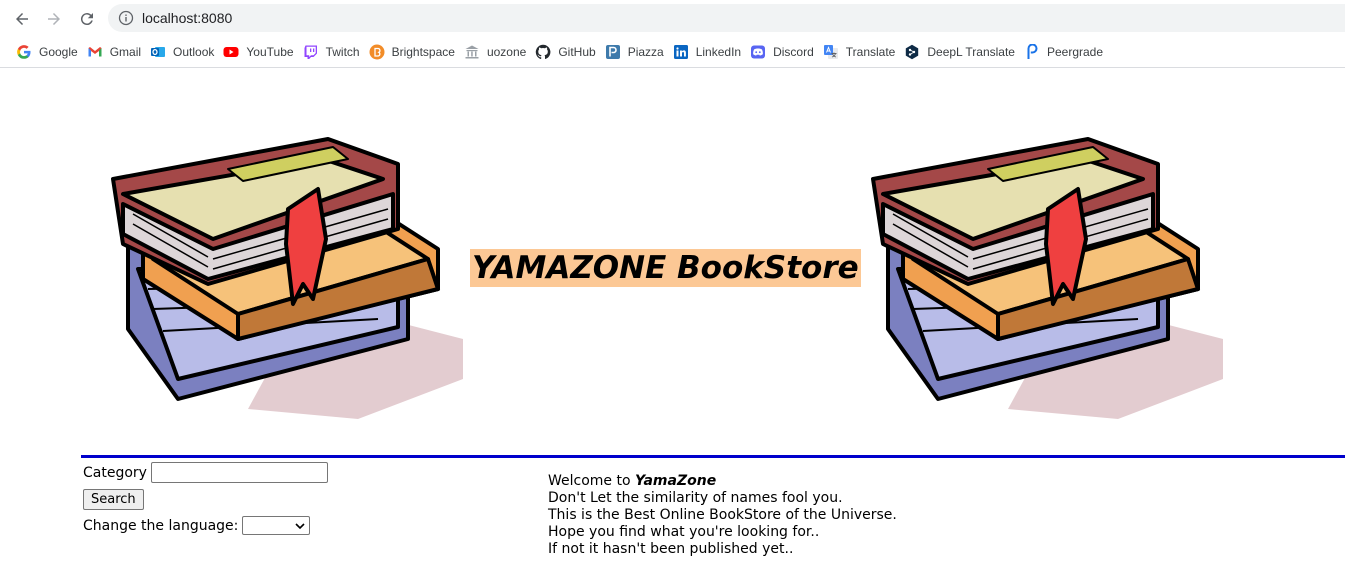 Image resolution: width=1345 pixels, height=584 pixels. Describe the element at coordinates (270, 51) in the screenshot. I see `bookmark-label: YouTube` at that location.